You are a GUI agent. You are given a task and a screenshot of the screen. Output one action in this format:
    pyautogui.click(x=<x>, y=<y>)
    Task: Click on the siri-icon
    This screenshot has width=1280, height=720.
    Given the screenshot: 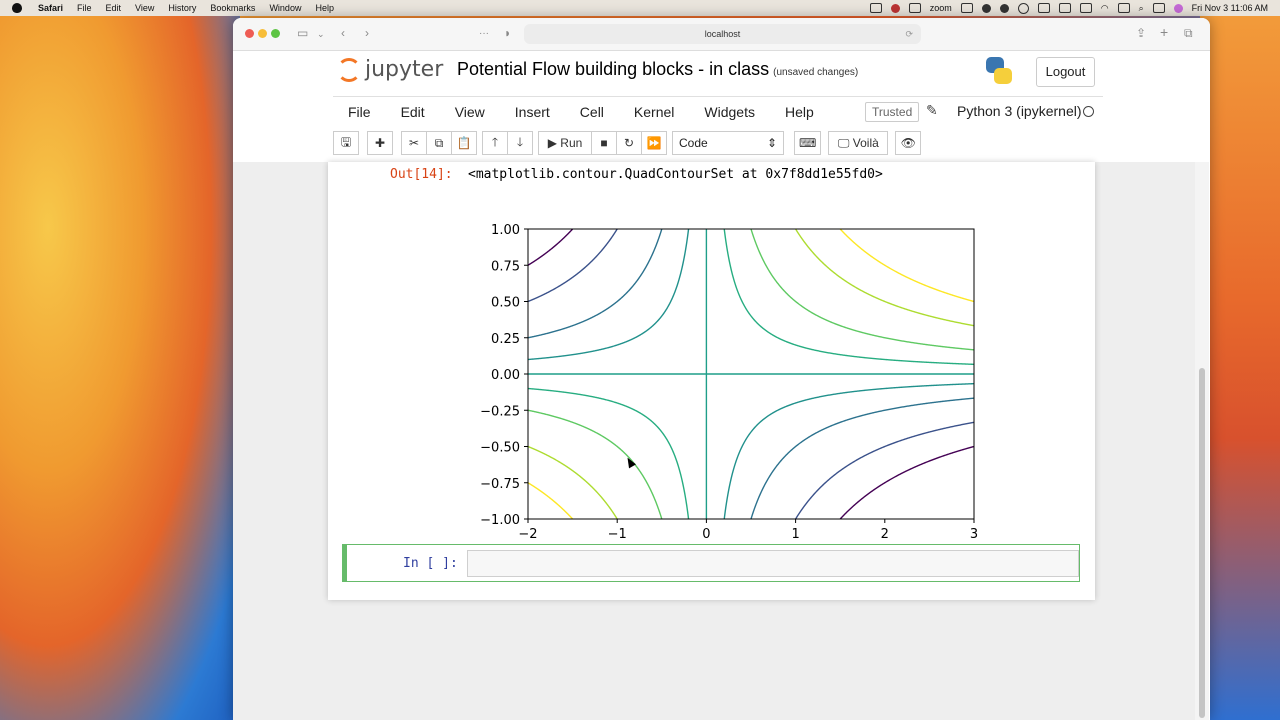 What is the action you would take?
    pyautogui.click(x=1178, y=8)
    